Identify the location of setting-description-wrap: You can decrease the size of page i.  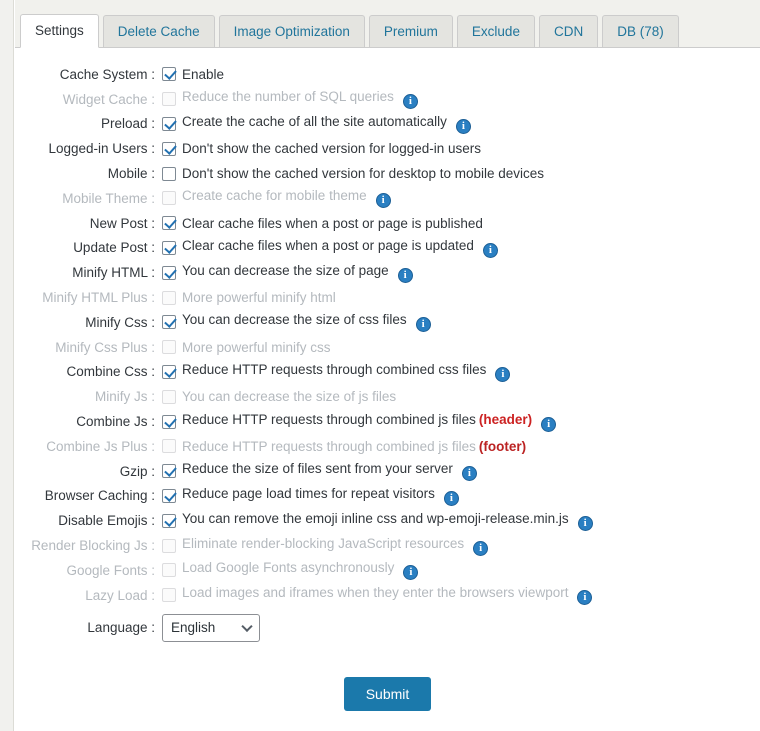
(297, 273).